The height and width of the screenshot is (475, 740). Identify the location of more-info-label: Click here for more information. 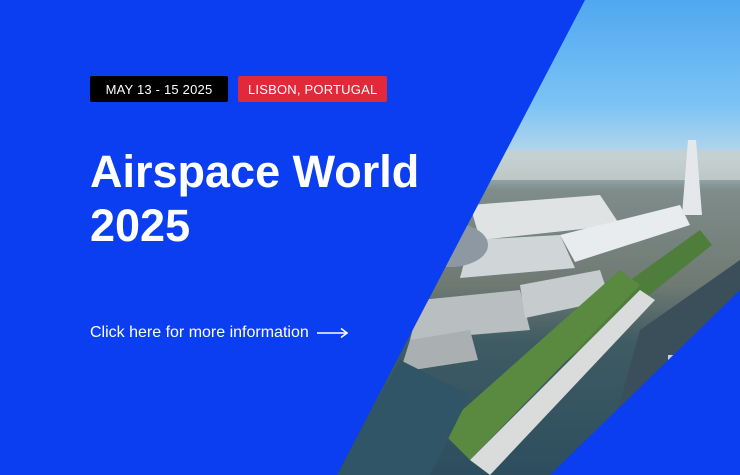
(199, 332).